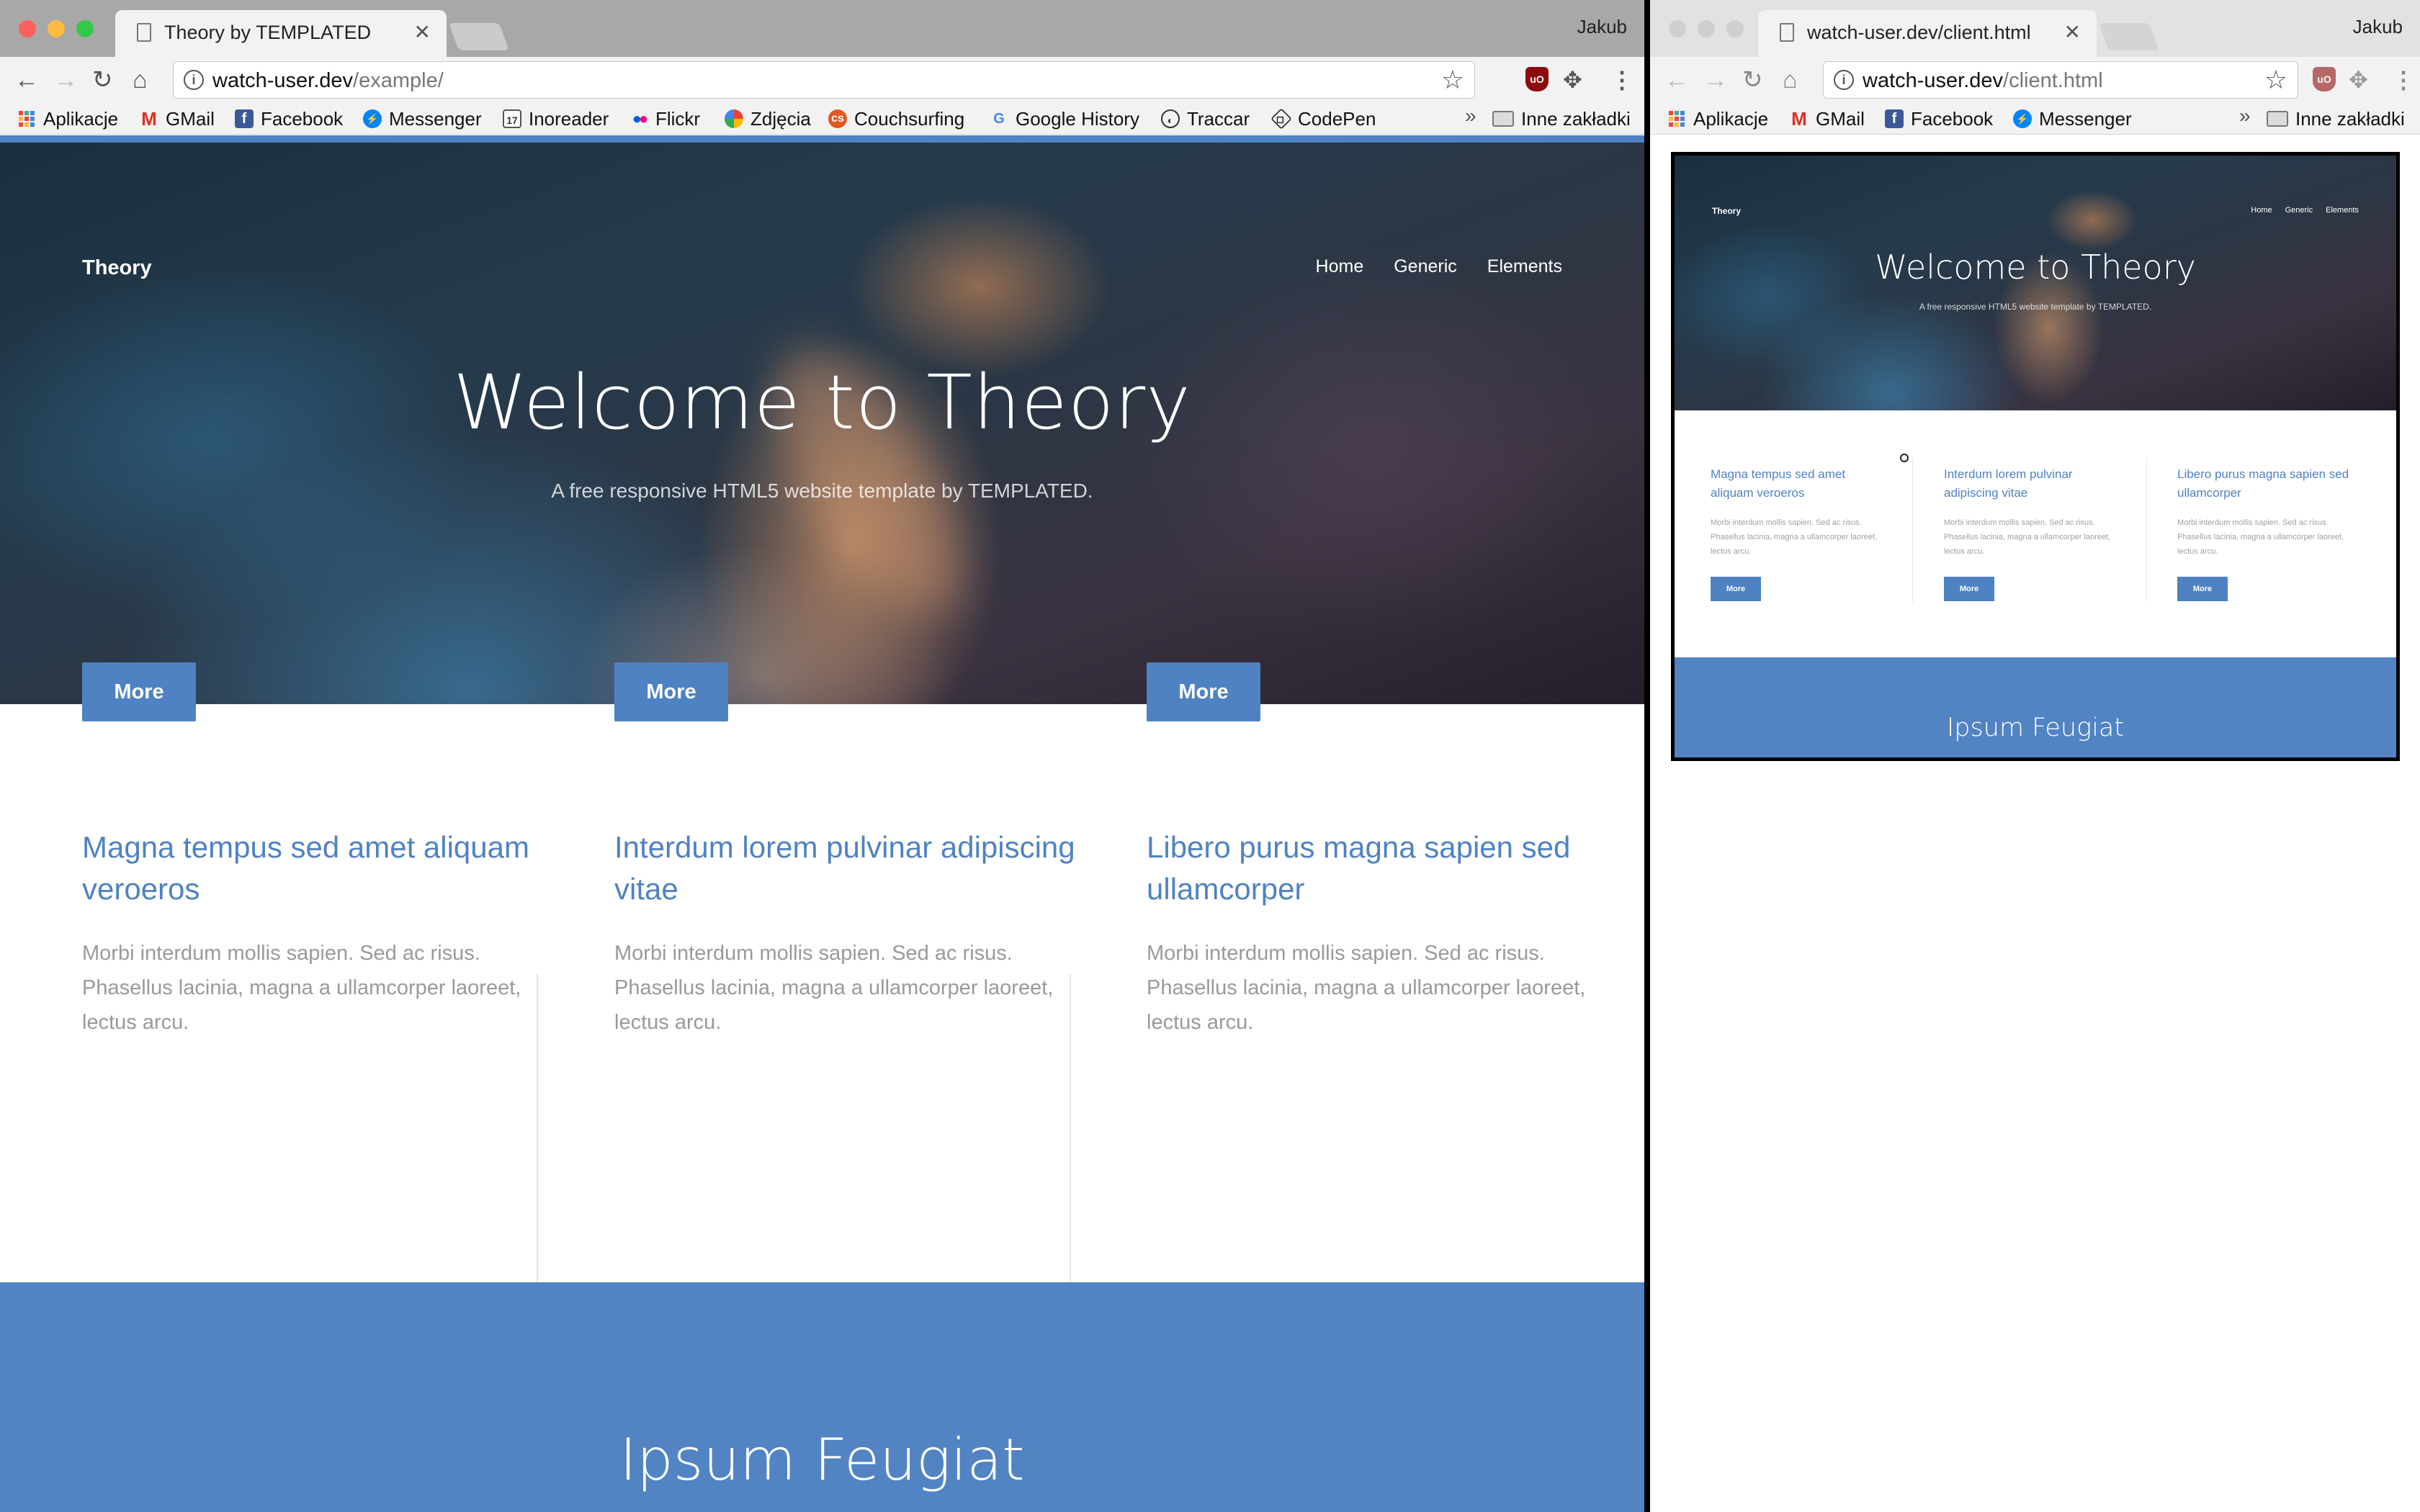 The height and width of the screenshot is (1512, 2420). Describe the element at coordinates (664, 119) in the screenshot. I see `bookmark-flickr: ●● Flickr` at that location.